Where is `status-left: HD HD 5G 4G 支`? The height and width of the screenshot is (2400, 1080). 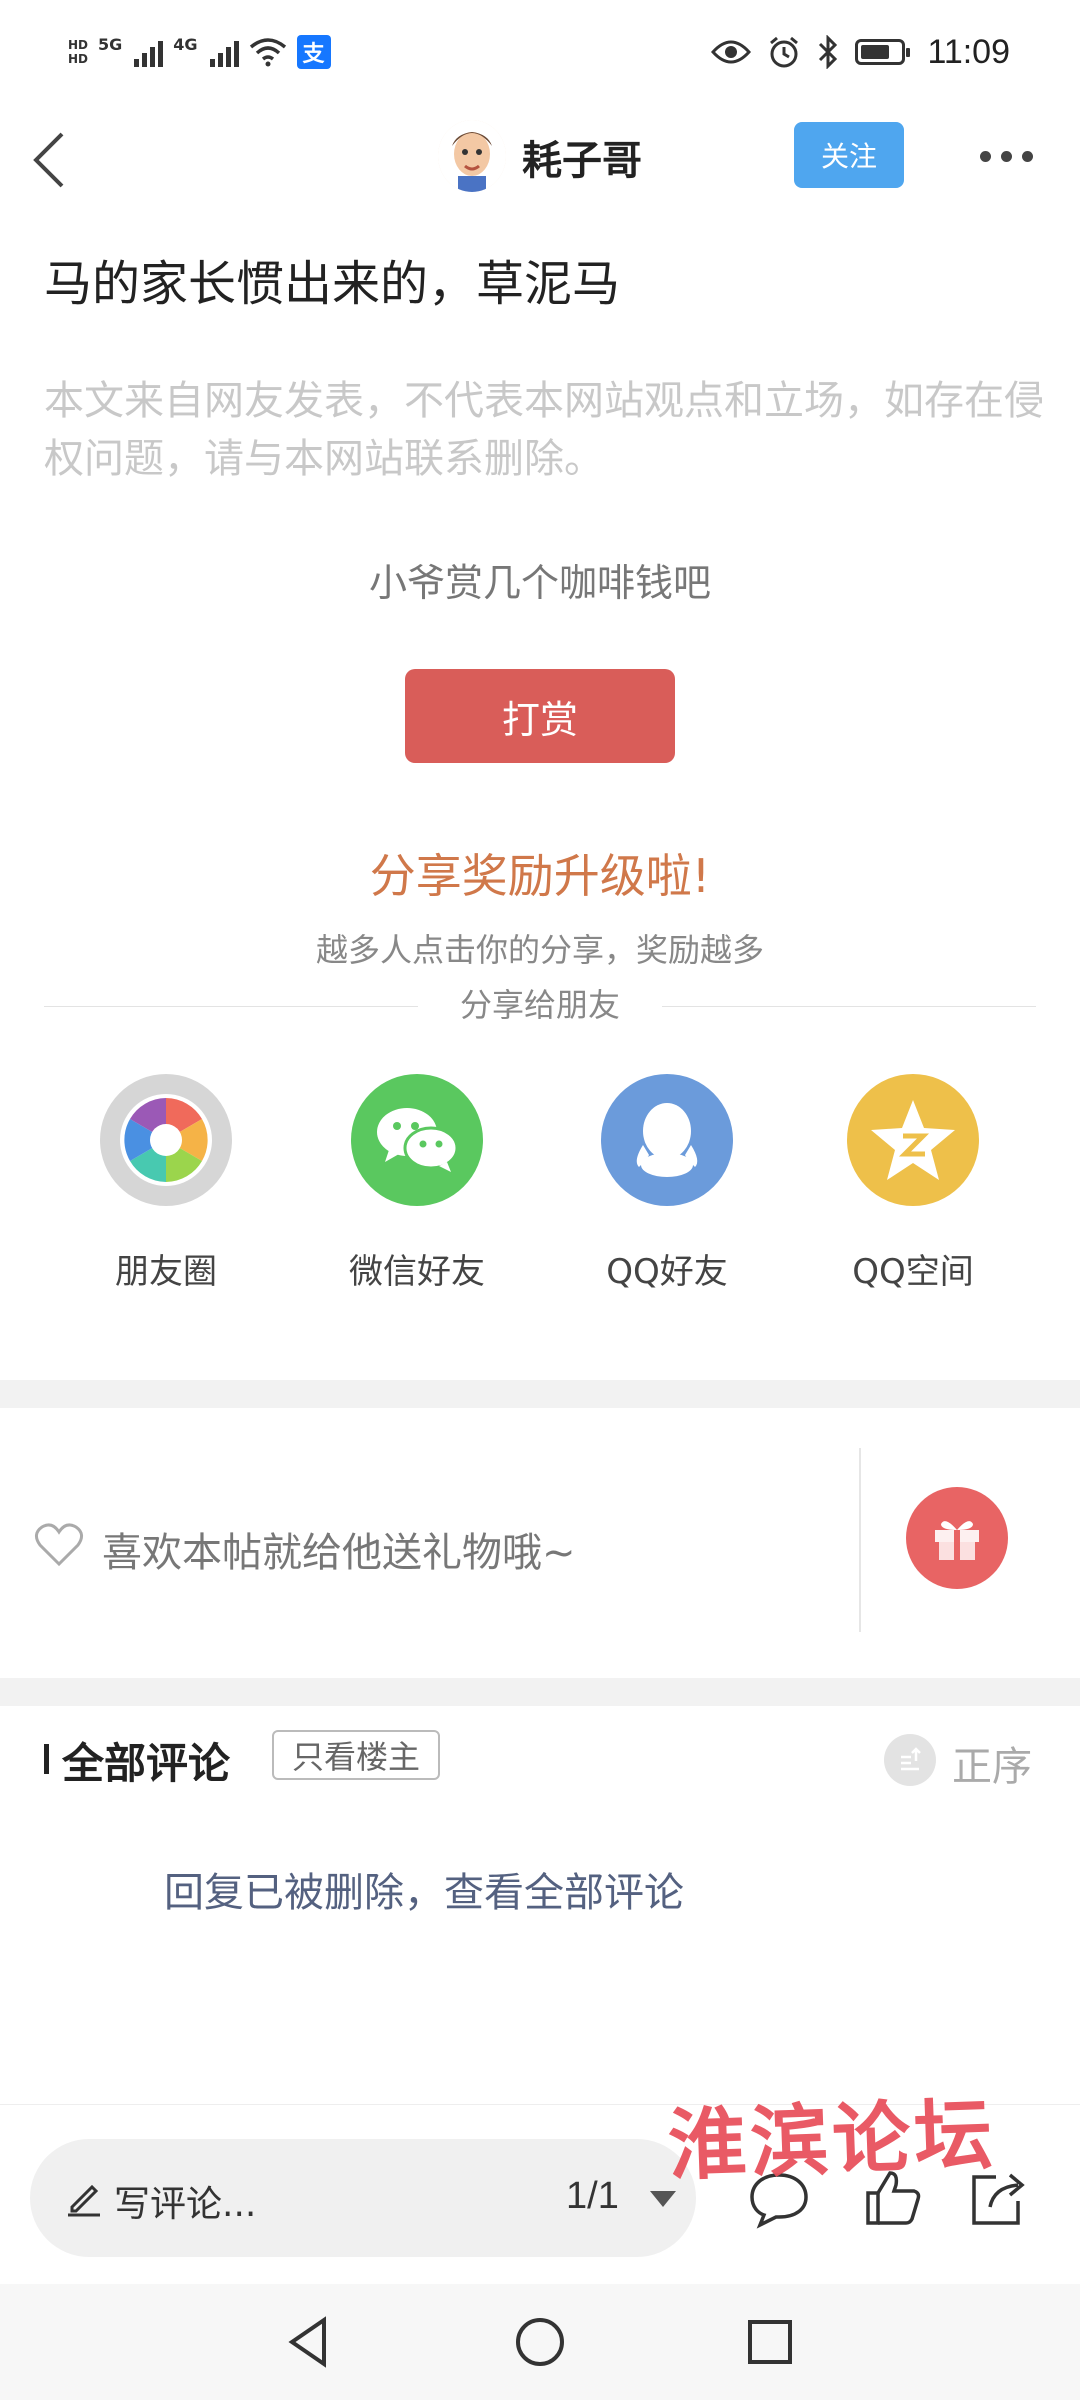
status-left: HD HD 5G 4G 支 is located at coordinates (199, 52).